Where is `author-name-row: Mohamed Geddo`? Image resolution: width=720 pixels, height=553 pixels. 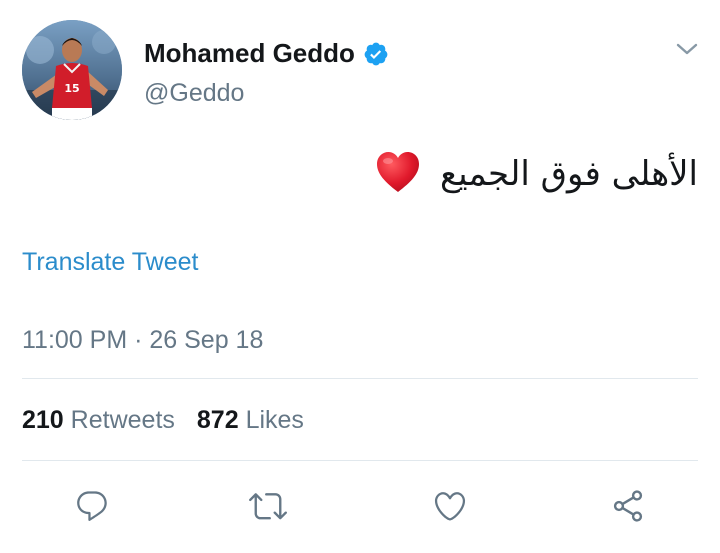
author-name-row: Mohamed Geddo is located at coordinates (266, 53).